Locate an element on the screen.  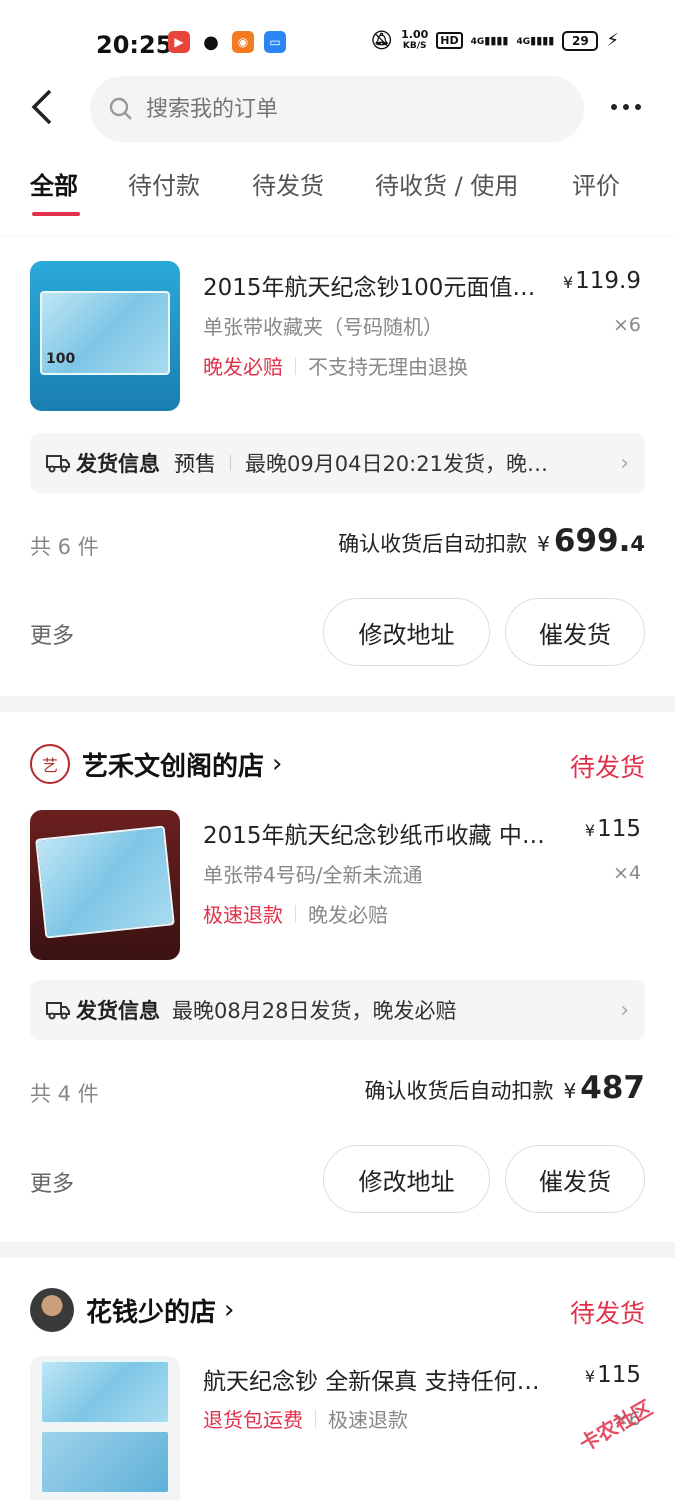
tab-pending-shipment: 待发货 is located at coordinates (288, 183).